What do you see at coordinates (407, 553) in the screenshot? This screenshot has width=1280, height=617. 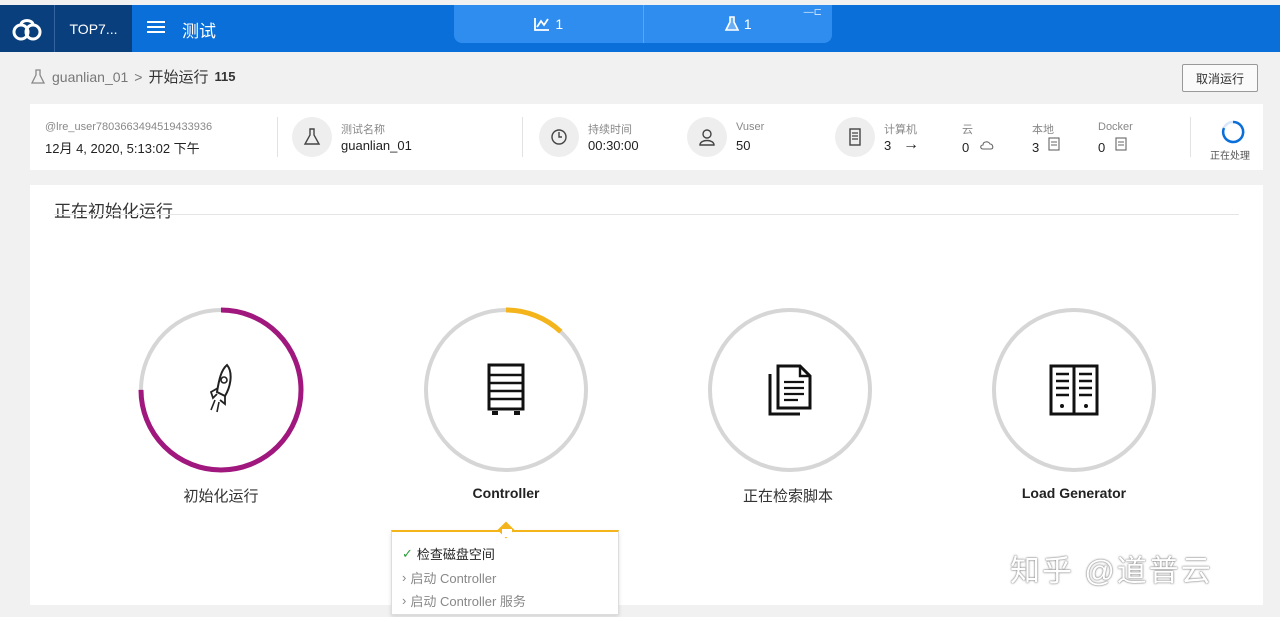 I see `check-icon: ✓` at bounding box center [407, 553].